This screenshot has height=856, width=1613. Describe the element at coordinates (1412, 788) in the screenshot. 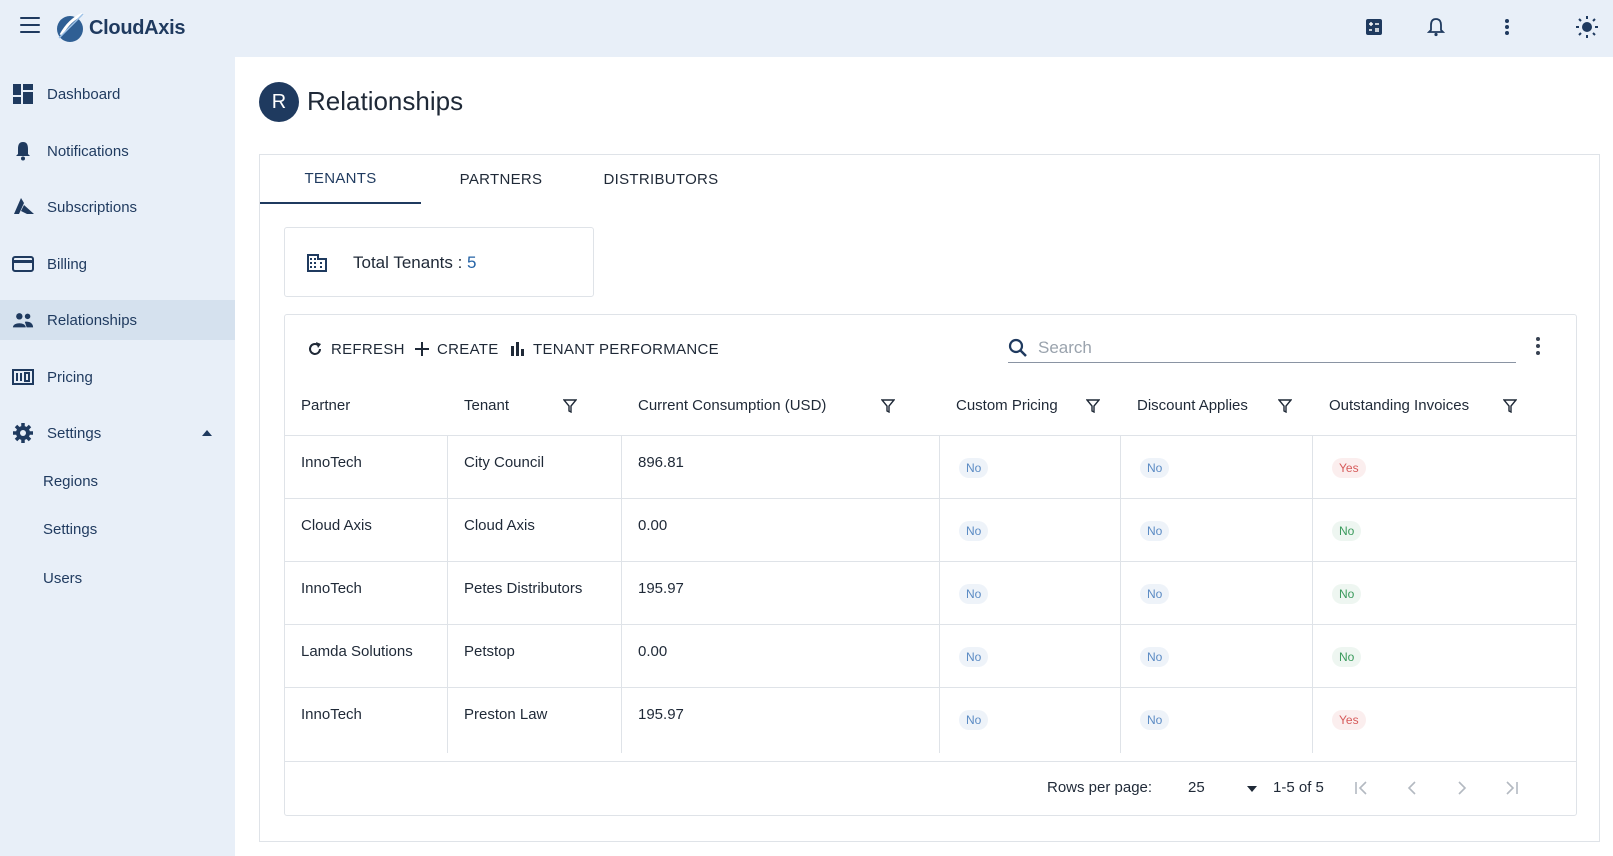

I see `previous-page-button` at that location.